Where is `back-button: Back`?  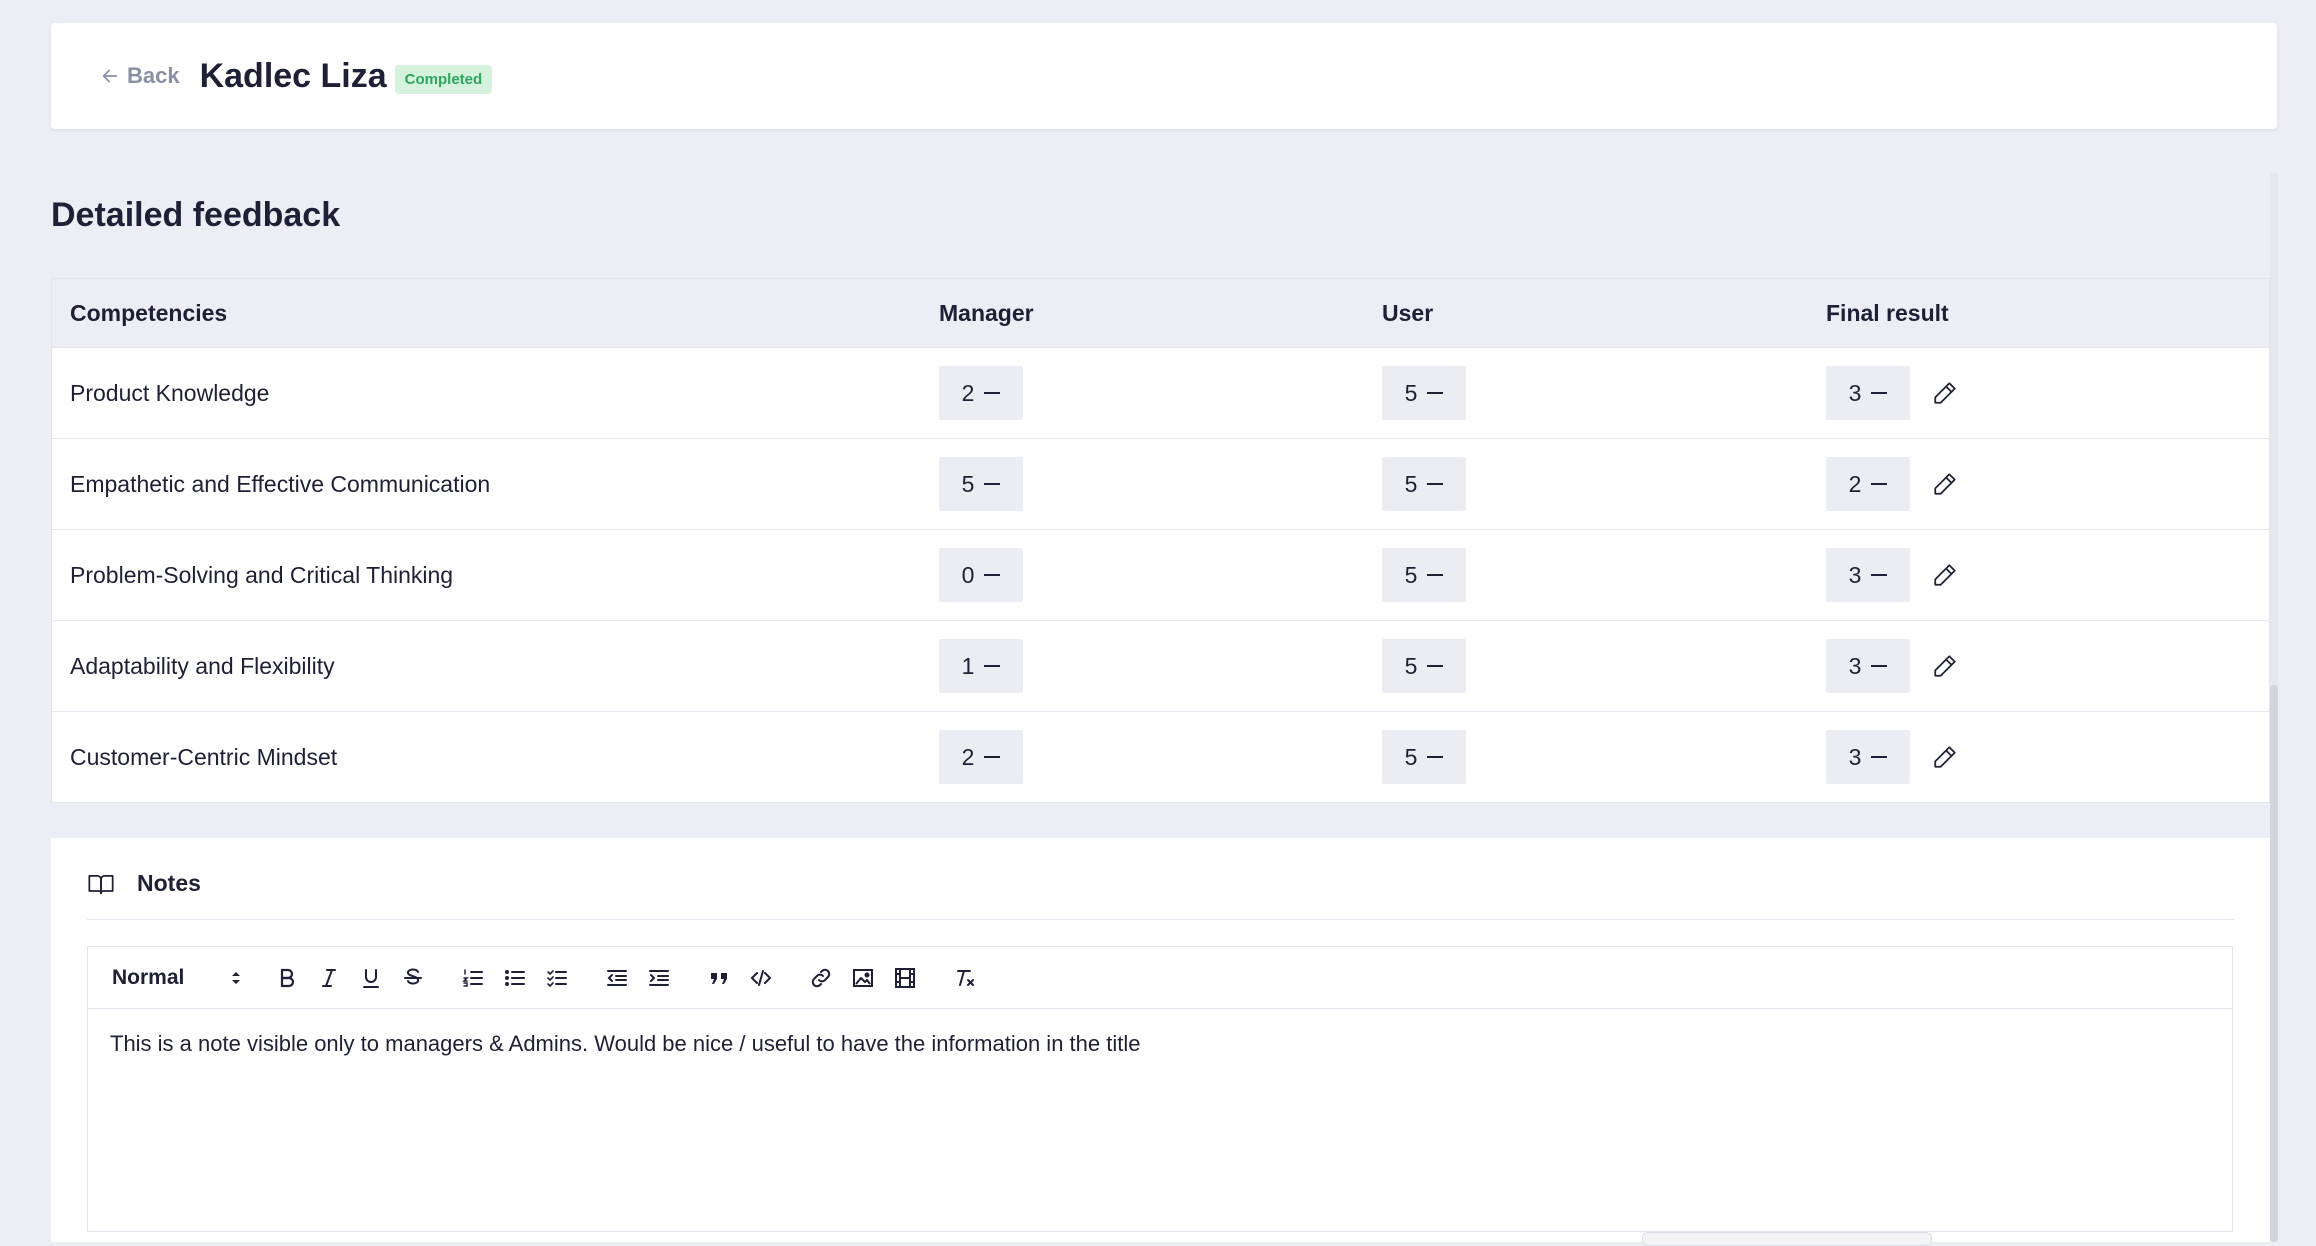
back-button: Back is located at coordinates (139, 76).